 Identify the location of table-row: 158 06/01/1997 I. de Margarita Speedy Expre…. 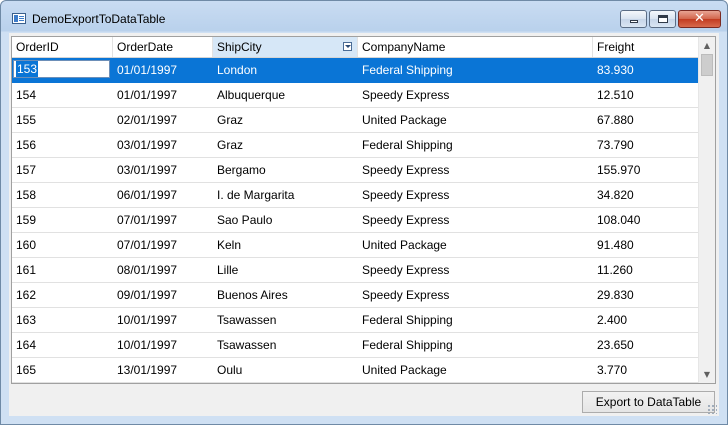
(355, 195).